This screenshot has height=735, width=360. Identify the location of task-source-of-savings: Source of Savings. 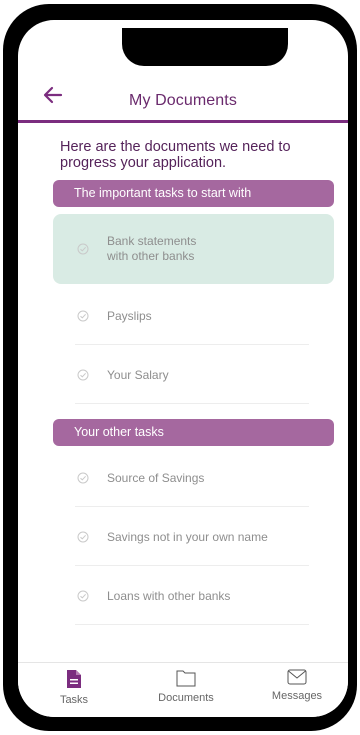
(193, 478).